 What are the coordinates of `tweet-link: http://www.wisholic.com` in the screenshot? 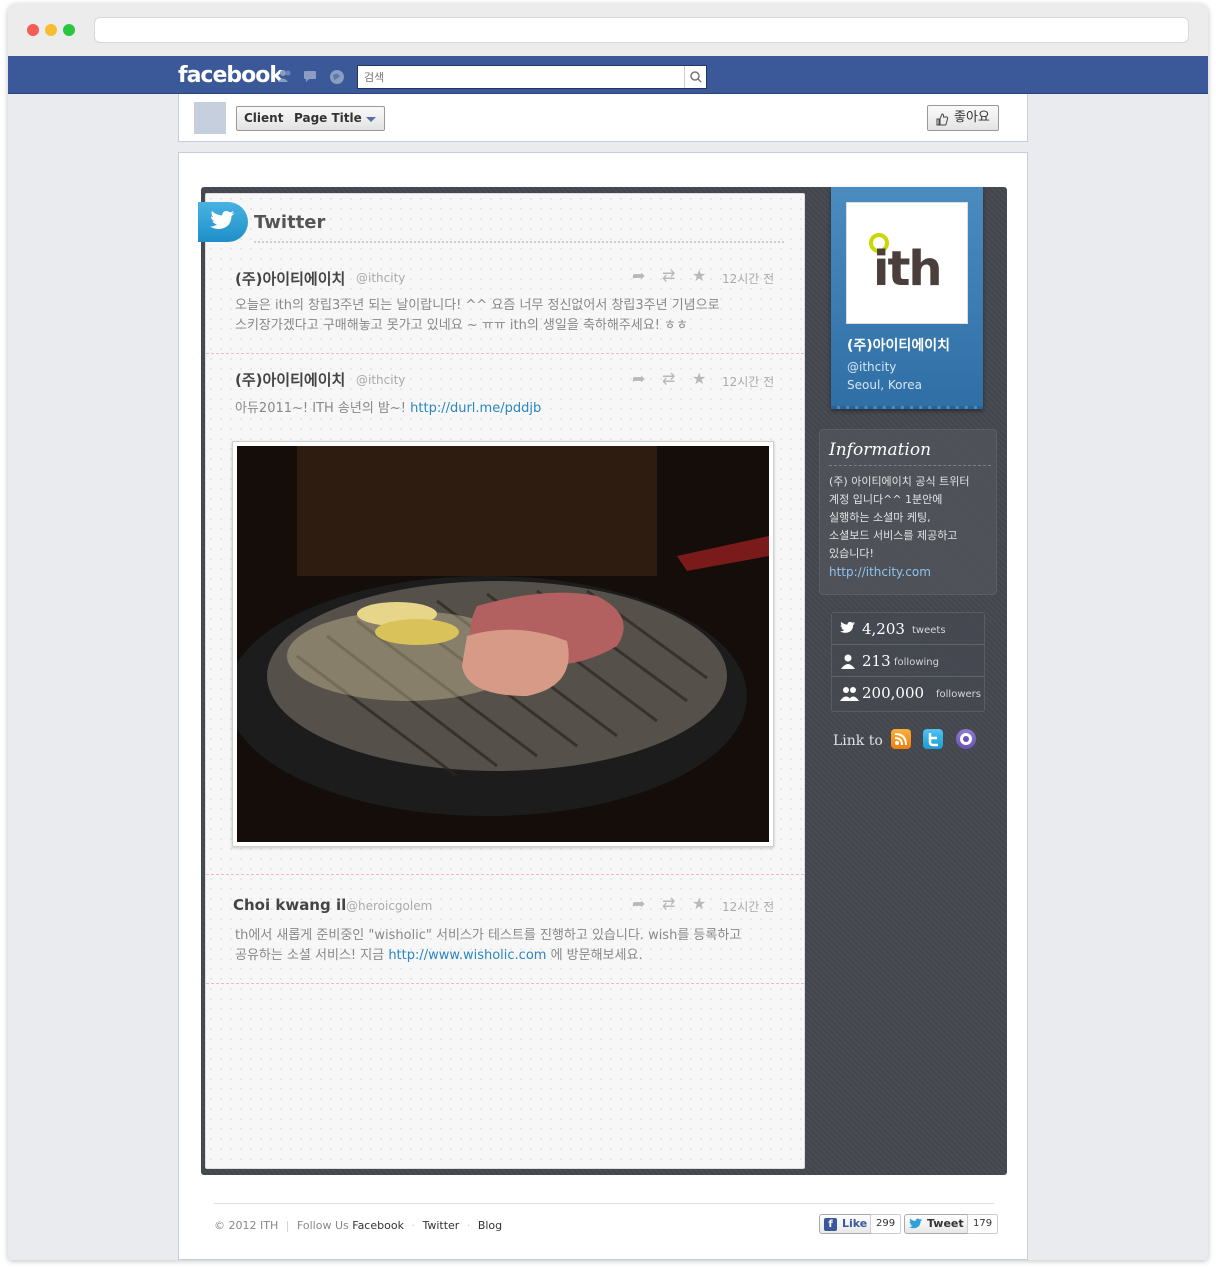 It's located at (467, 955).